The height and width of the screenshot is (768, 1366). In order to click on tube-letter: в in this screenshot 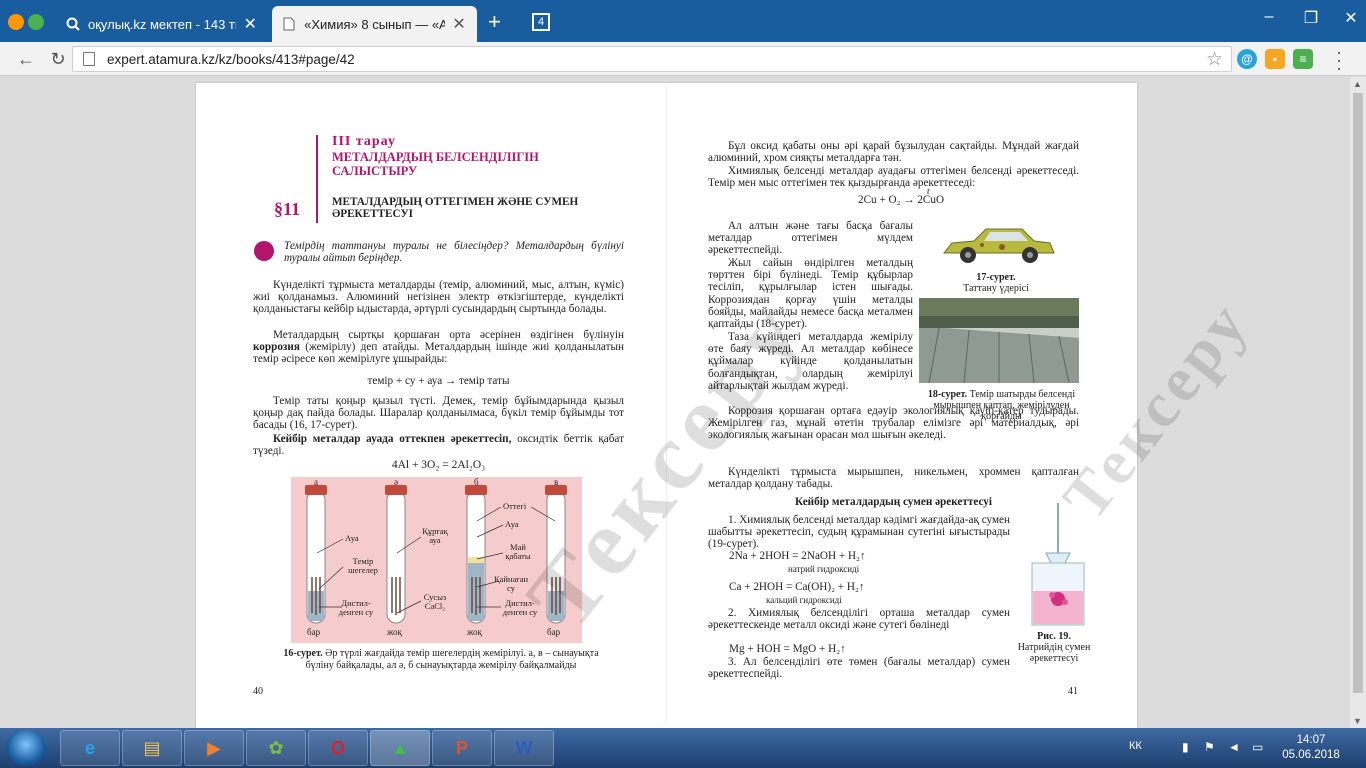, I will do `click(556, 482)`.